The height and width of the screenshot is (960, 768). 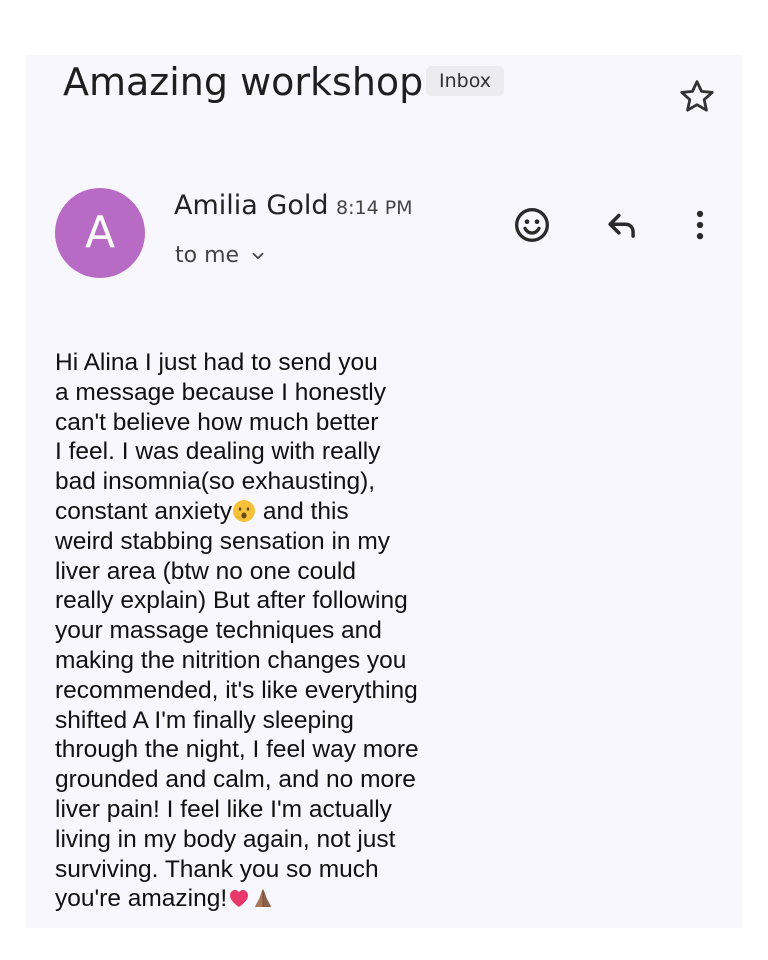 I want to click on star-icon, so click(x=697, y=97).